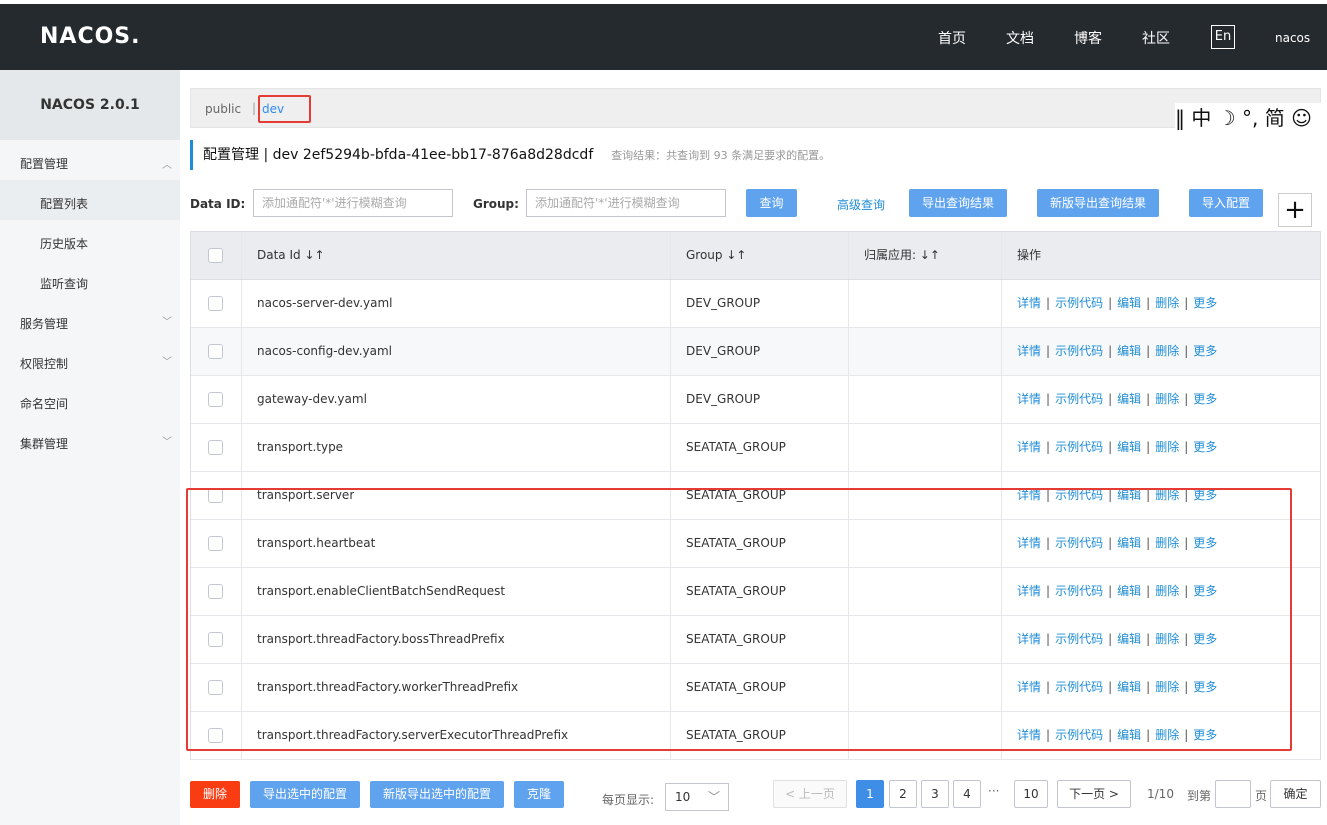 The width and height of the screenshot is (1327, 825). I want to click on header-dataid: Data Id ↓↑, so click(291, 255).